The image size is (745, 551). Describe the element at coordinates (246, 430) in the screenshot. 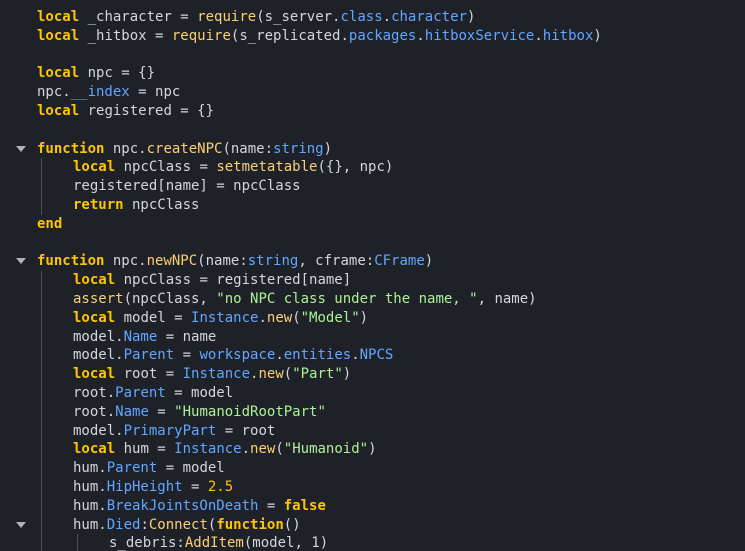

I see `code-token: = root` at that location.